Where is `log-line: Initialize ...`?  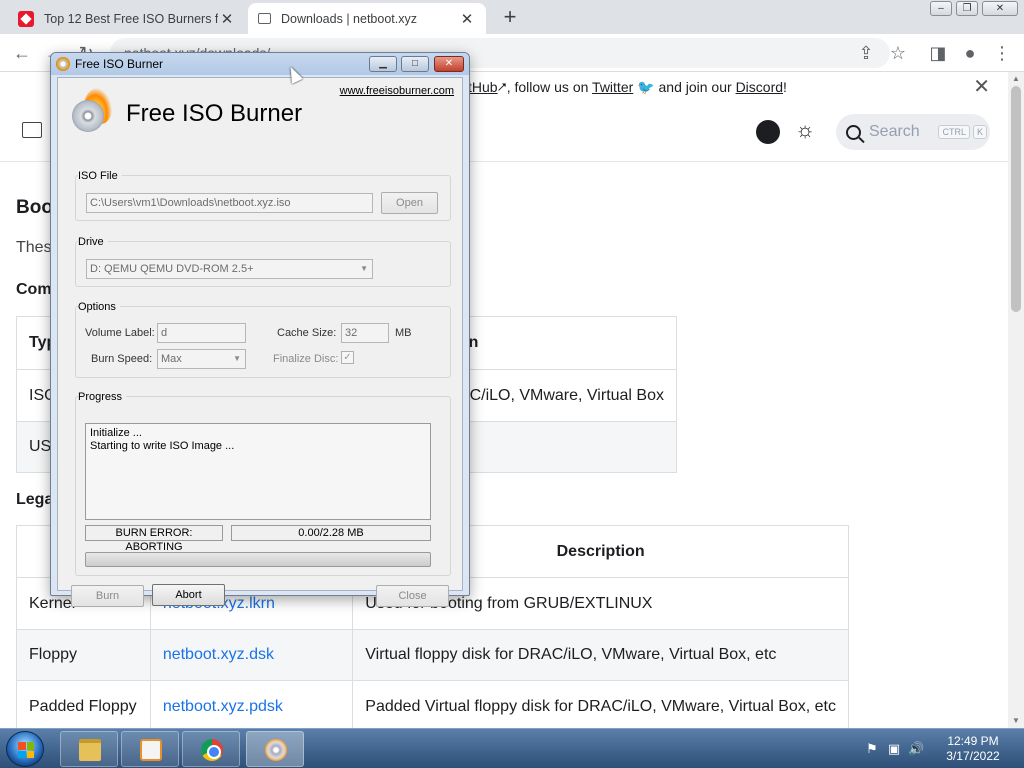
log-line: Initialize ... is located at coordinates (116, 433).